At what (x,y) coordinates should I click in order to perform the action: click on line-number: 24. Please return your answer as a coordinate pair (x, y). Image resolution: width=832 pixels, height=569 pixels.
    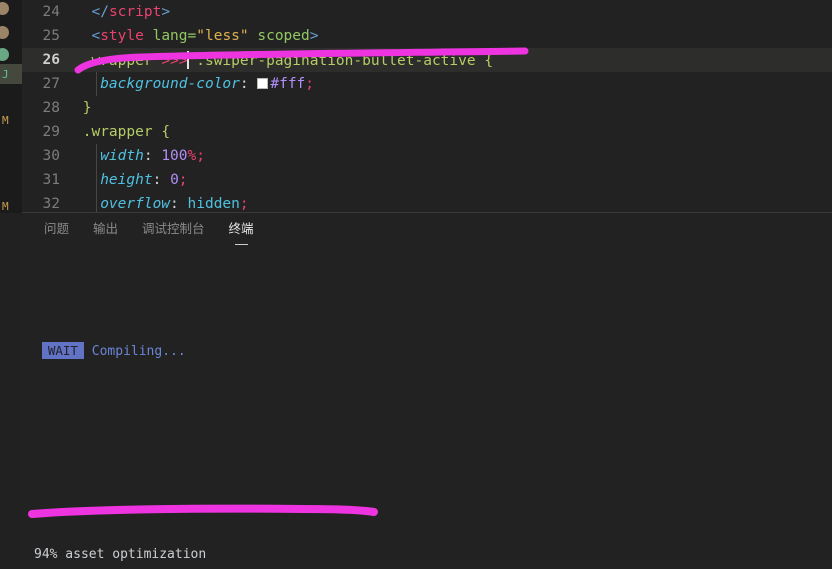
    Looking at the image, I should click on (51, 12).